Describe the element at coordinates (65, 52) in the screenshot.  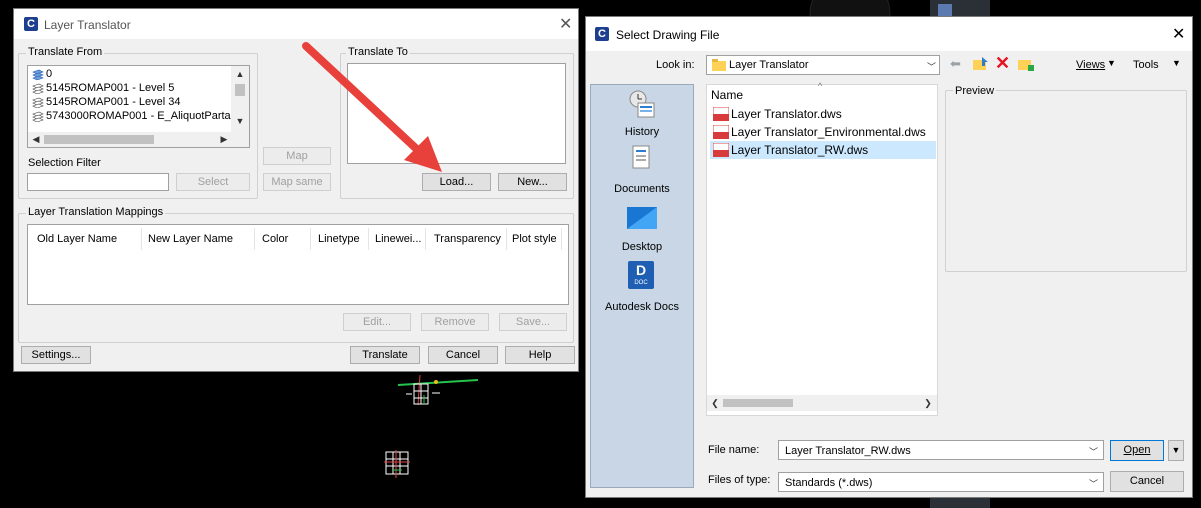
I see `translate-from-label: Translate From` at that location.